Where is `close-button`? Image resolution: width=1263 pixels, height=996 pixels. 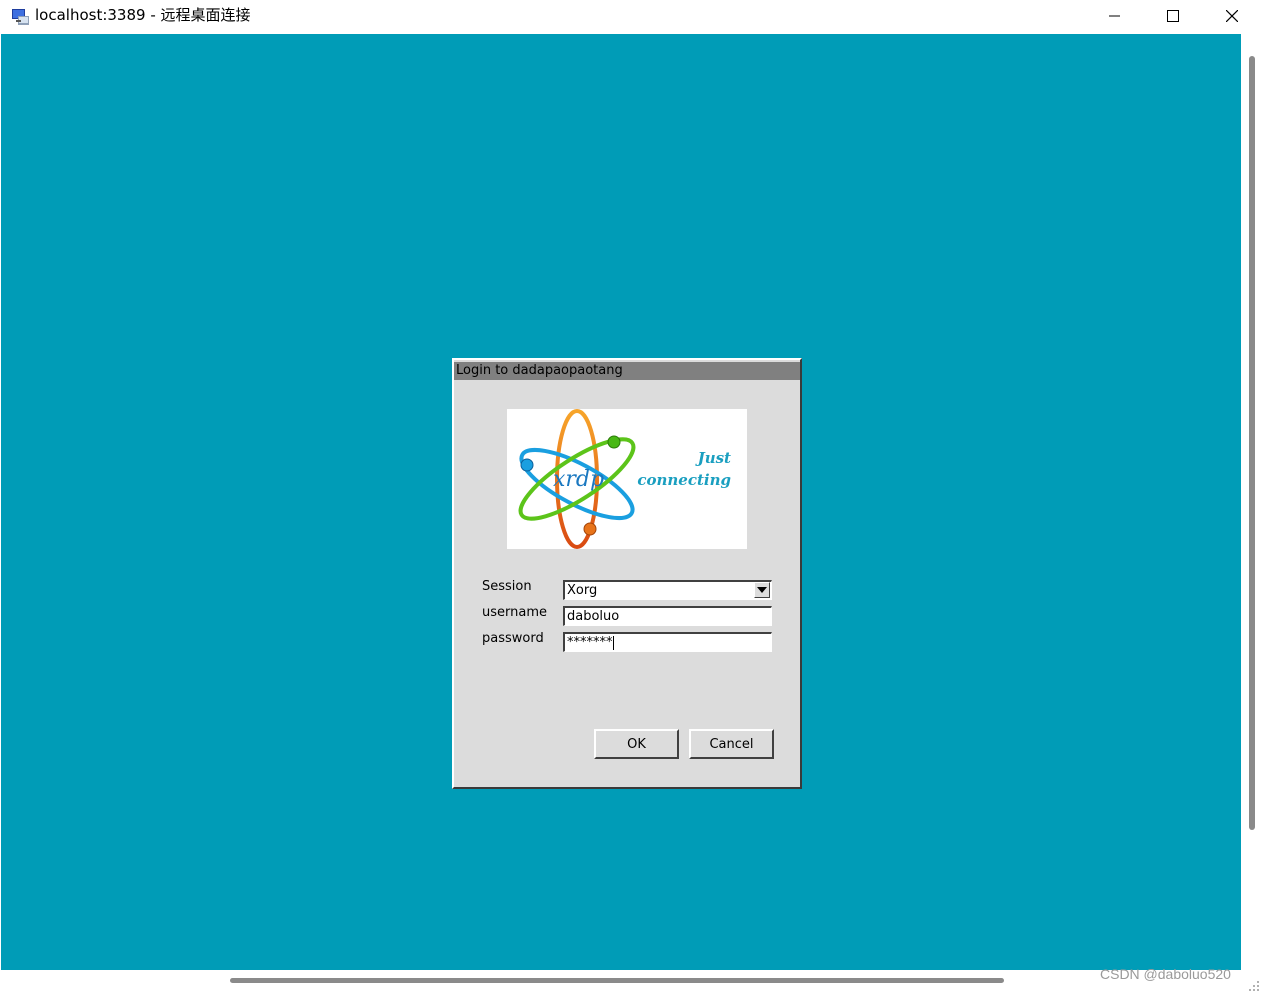
close-button is located at coordinates (1232, 16).